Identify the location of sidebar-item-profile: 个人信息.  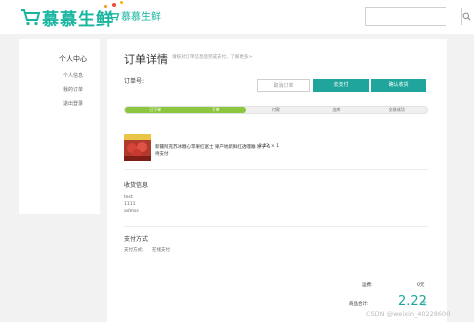
(59, 75).